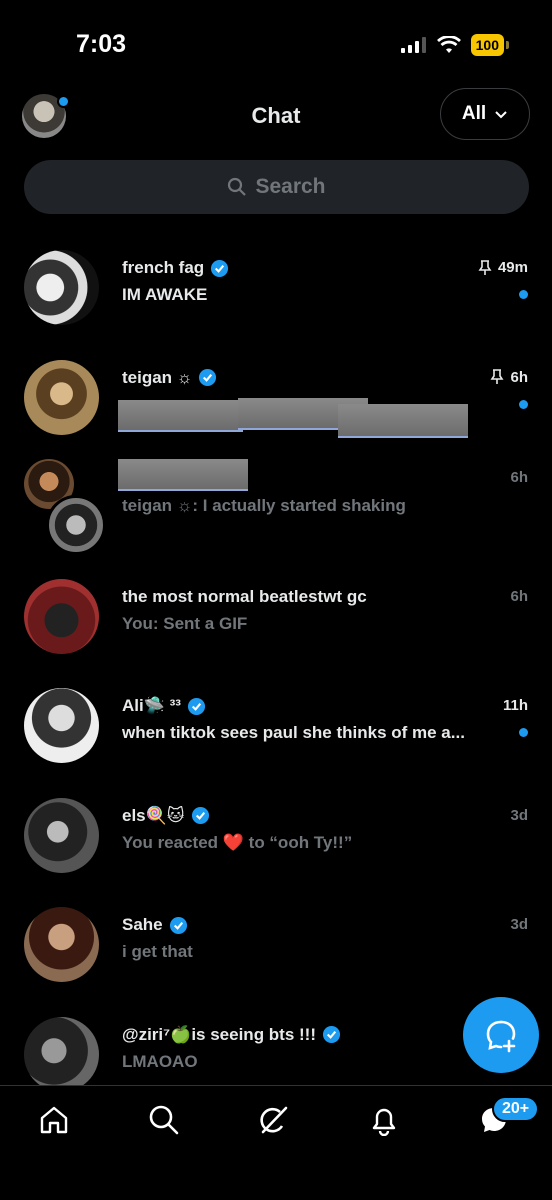 The height and width of the screenshot is (1200, 552). What do you see at coordinates (276, 117) in the screenshot?
I see `chat-header: Chat All` at bounding box center [276, 117].